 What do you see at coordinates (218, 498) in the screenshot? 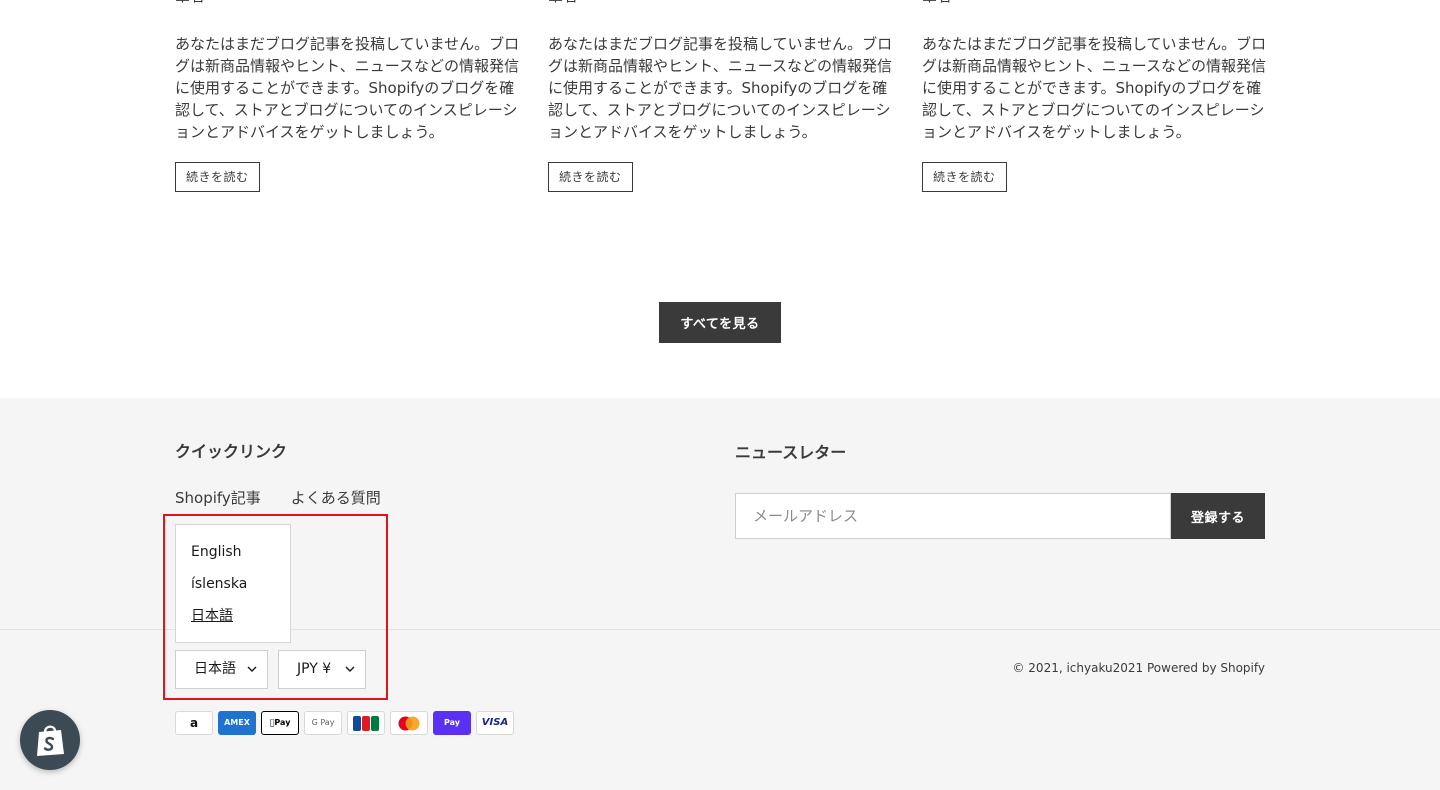
I see `quick-link-shopify-articles: Shopify記事` at bounding box center [218, 498].